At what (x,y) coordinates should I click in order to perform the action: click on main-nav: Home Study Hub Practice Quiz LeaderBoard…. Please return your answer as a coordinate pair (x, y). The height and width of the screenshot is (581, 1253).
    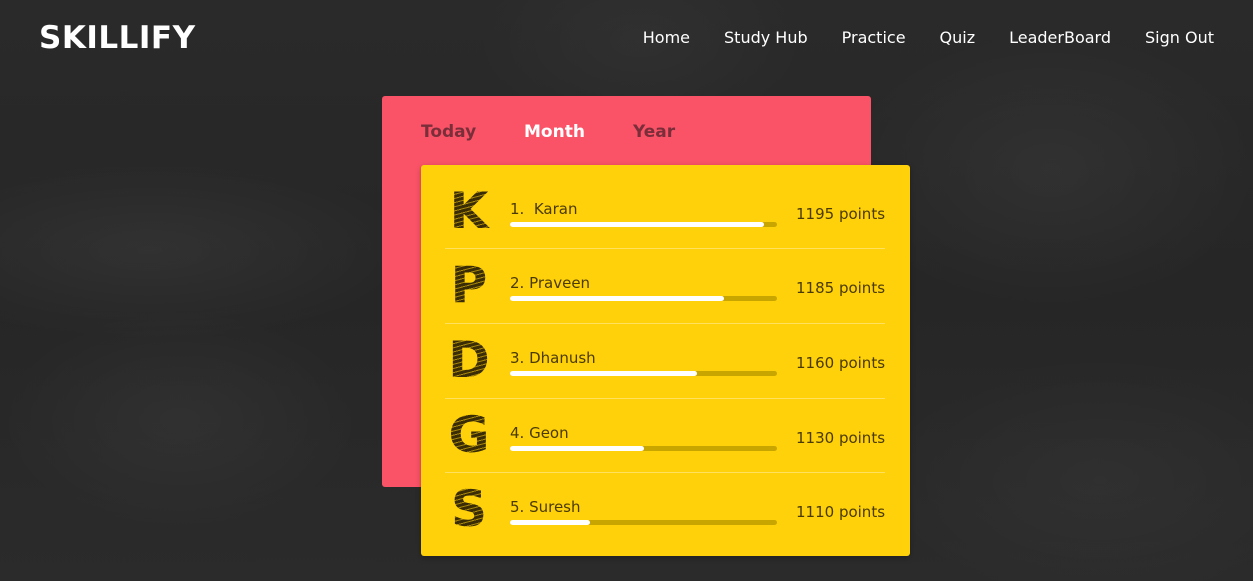
    Looking at the image, I should click on (928, 38).